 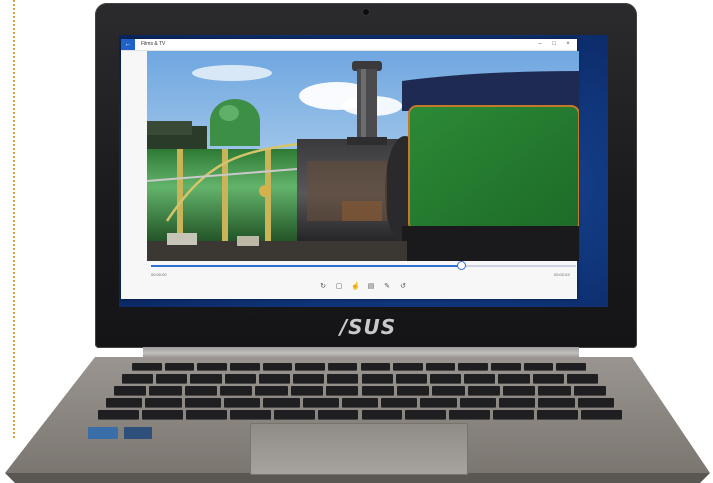 I want to click on seek-bar, so click(x=363, y=265).